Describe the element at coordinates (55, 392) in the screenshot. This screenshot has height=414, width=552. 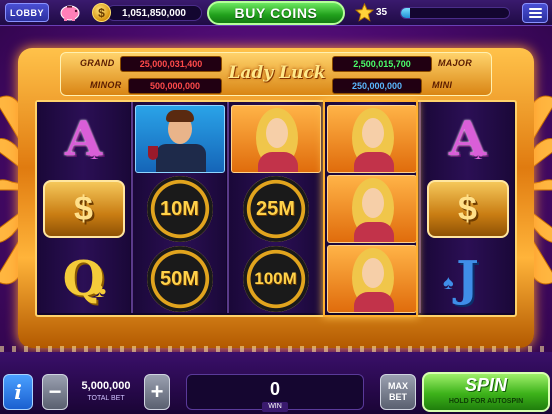
I see `decrease-bet-button: −` at that location.